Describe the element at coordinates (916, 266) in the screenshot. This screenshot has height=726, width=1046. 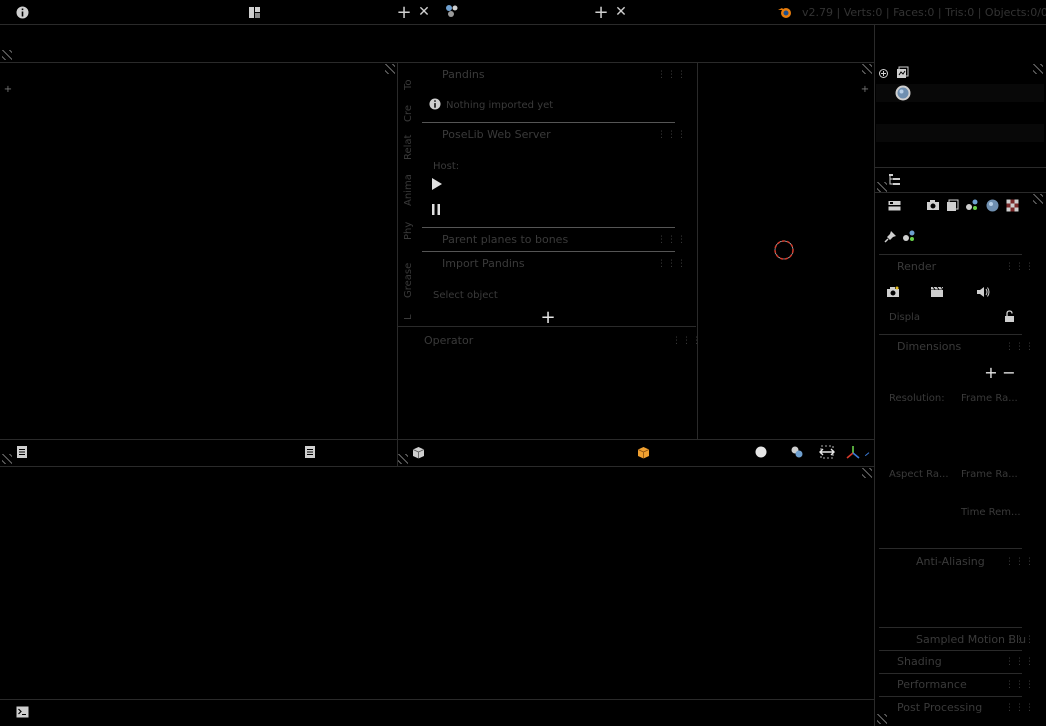
I see `render-panel-header: Render` at that location.